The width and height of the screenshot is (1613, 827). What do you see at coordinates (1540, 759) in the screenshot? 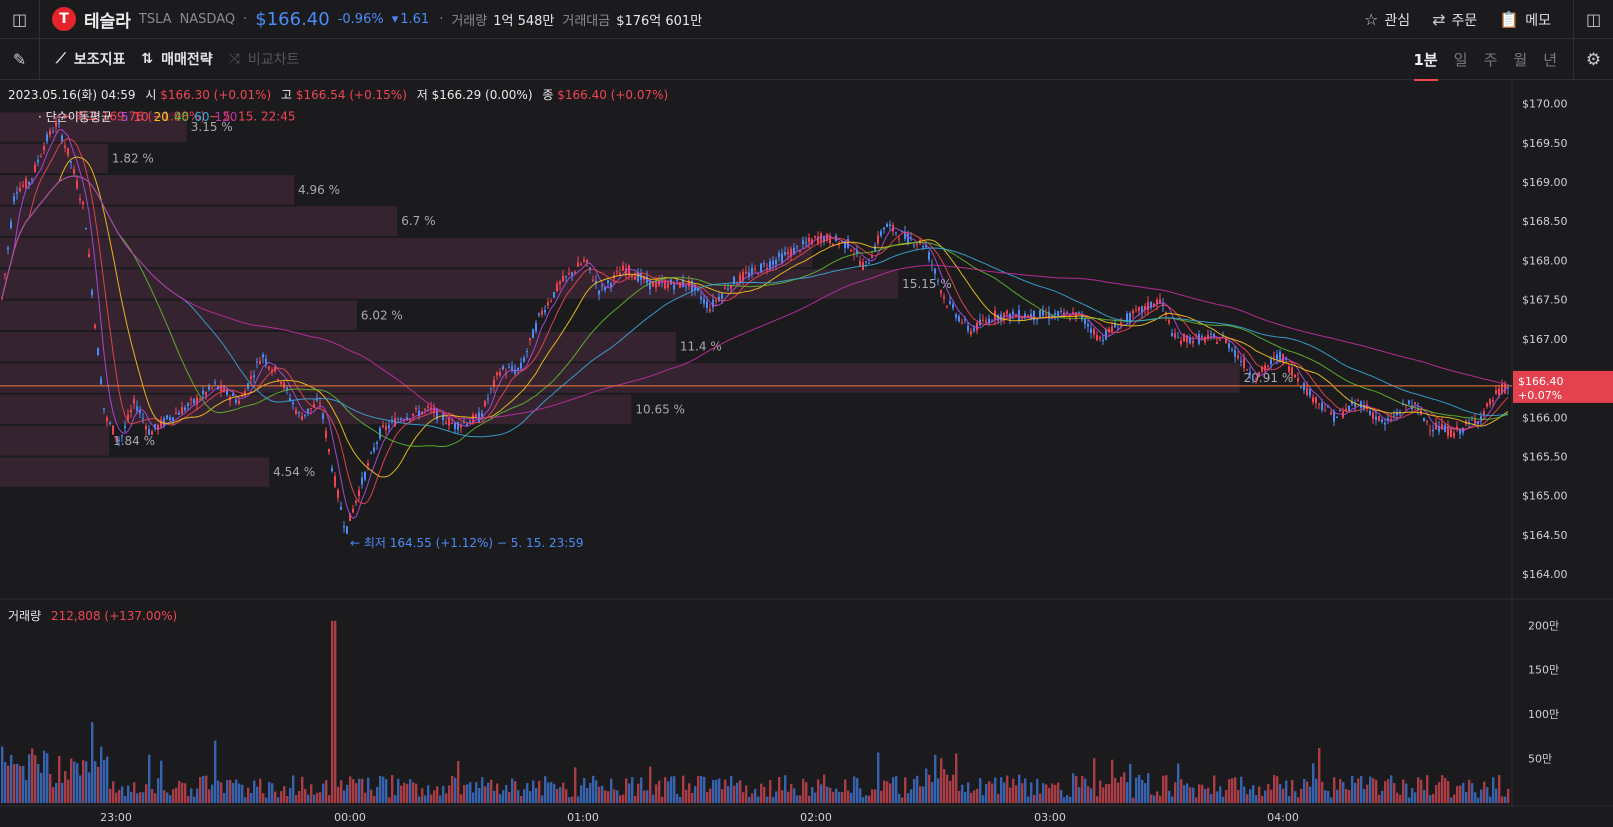
I see `volume-tick-label: 50만` at bounding box center [1540, 759].